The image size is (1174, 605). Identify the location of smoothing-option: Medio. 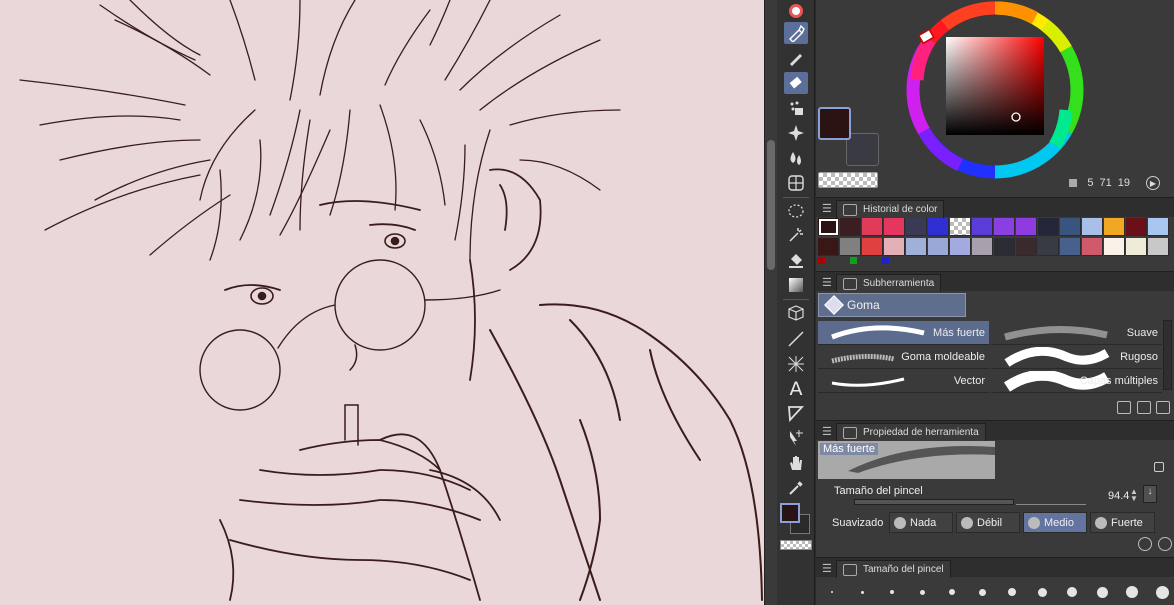
(1055, 522).